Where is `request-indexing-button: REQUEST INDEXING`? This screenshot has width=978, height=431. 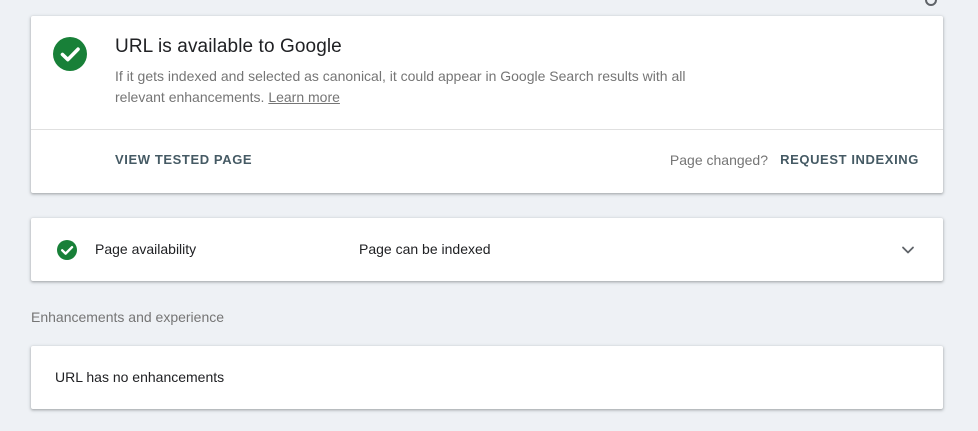
request-indexing-button: REQUEST INDEXING is located at coordinates (849, 159).